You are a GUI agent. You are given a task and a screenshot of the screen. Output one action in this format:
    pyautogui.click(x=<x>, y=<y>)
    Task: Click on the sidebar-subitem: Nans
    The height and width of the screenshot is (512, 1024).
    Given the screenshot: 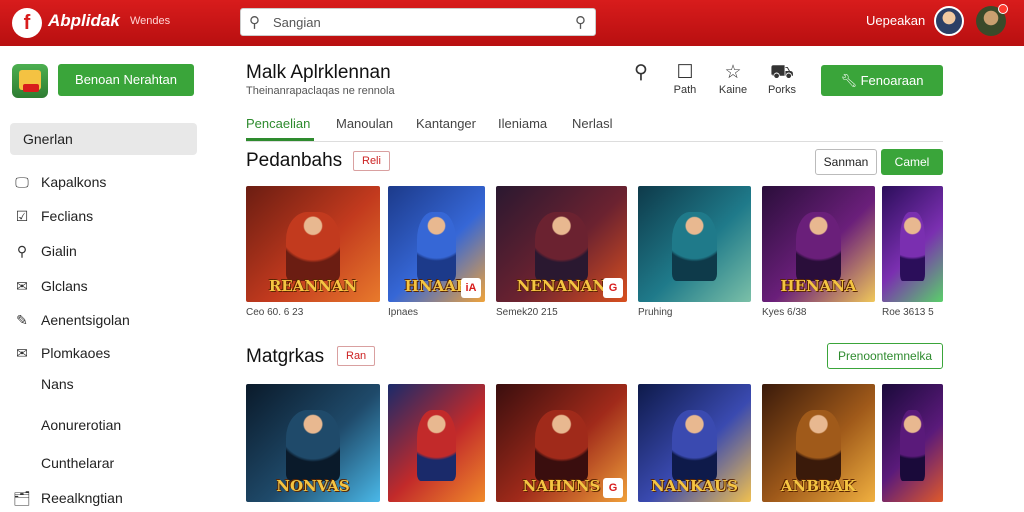 What is the action you would take?
    pyautogui.click(x=57, y=384)
    